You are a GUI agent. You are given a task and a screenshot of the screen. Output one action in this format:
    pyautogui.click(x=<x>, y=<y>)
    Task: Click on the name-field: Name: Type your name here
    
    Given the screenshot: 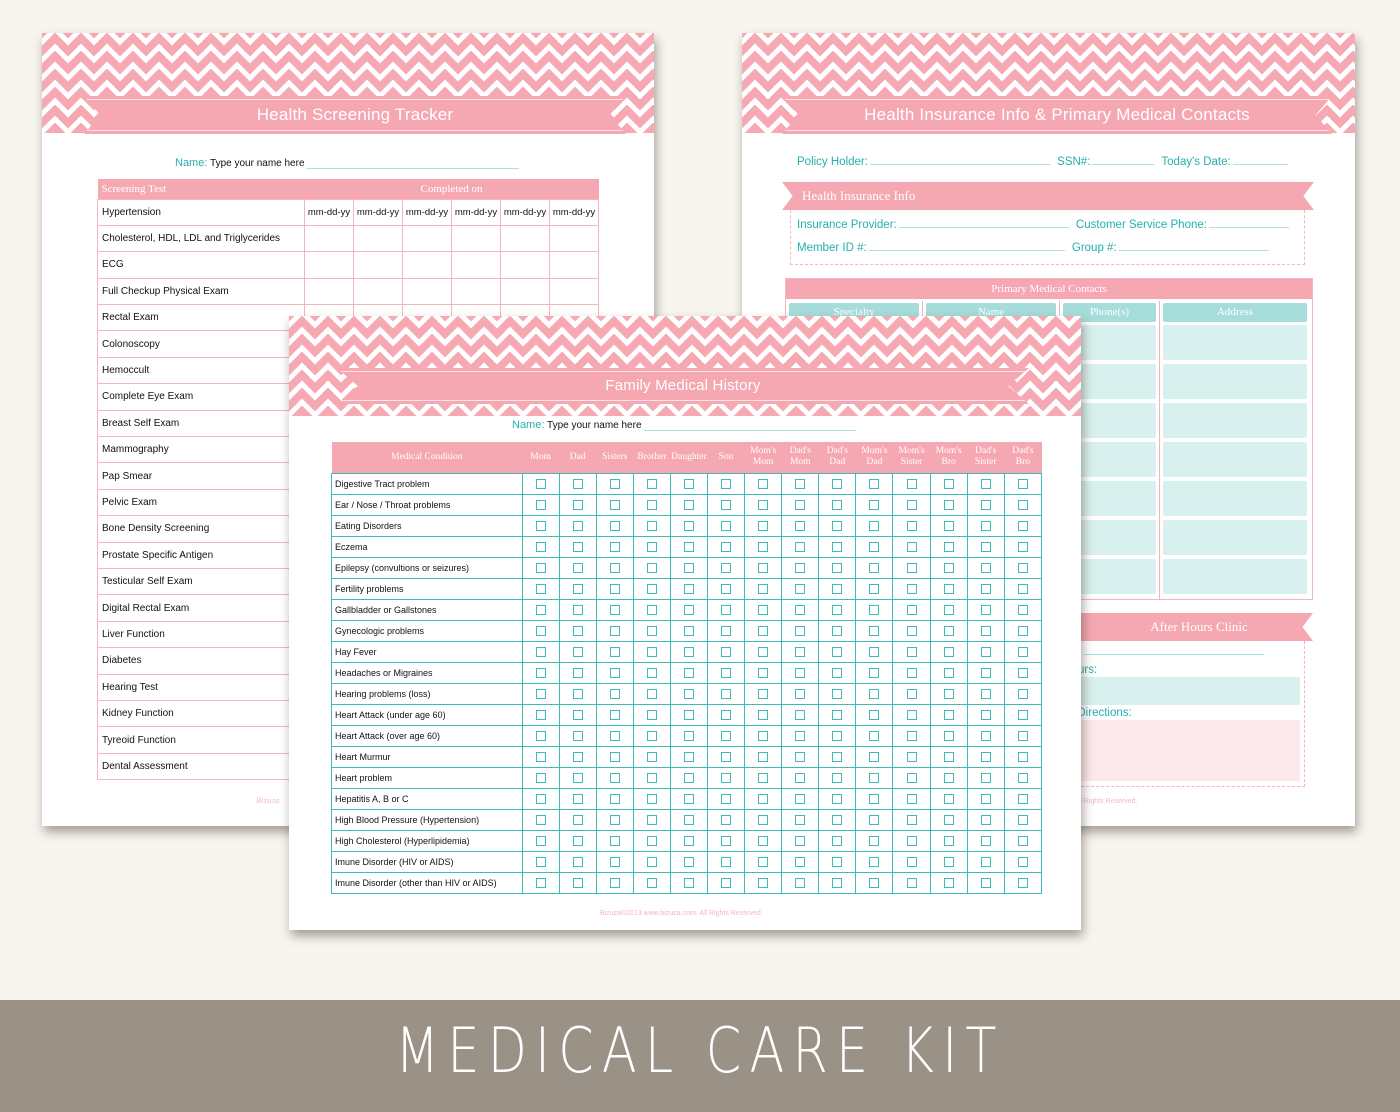 What is the action you would take?
    pyautogui.click(x=684, y=425)
    